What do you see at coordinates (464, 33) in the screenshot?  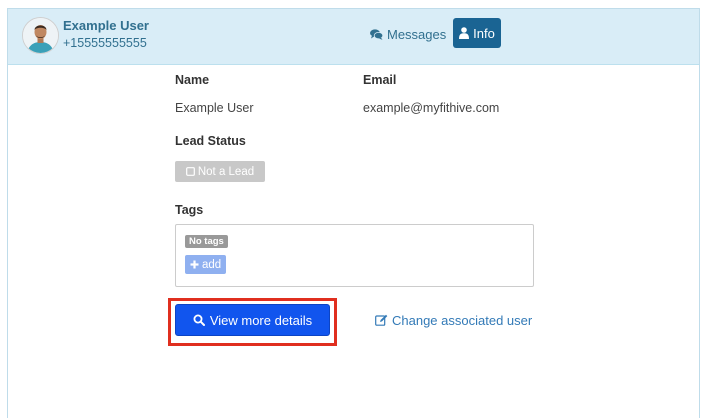 I see `user-icon` at bounding box center [464, 33].